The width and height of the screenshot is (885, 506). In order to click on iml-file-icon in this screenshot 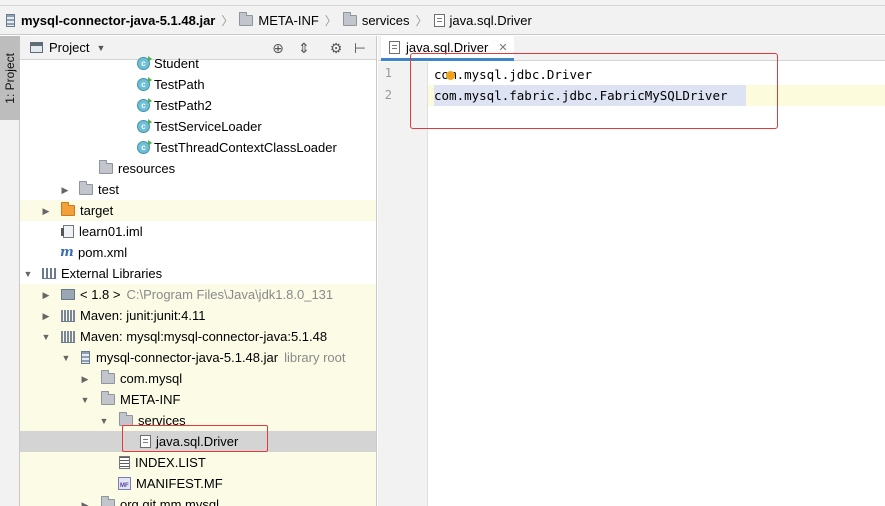, I will do `click(67, 231)`.